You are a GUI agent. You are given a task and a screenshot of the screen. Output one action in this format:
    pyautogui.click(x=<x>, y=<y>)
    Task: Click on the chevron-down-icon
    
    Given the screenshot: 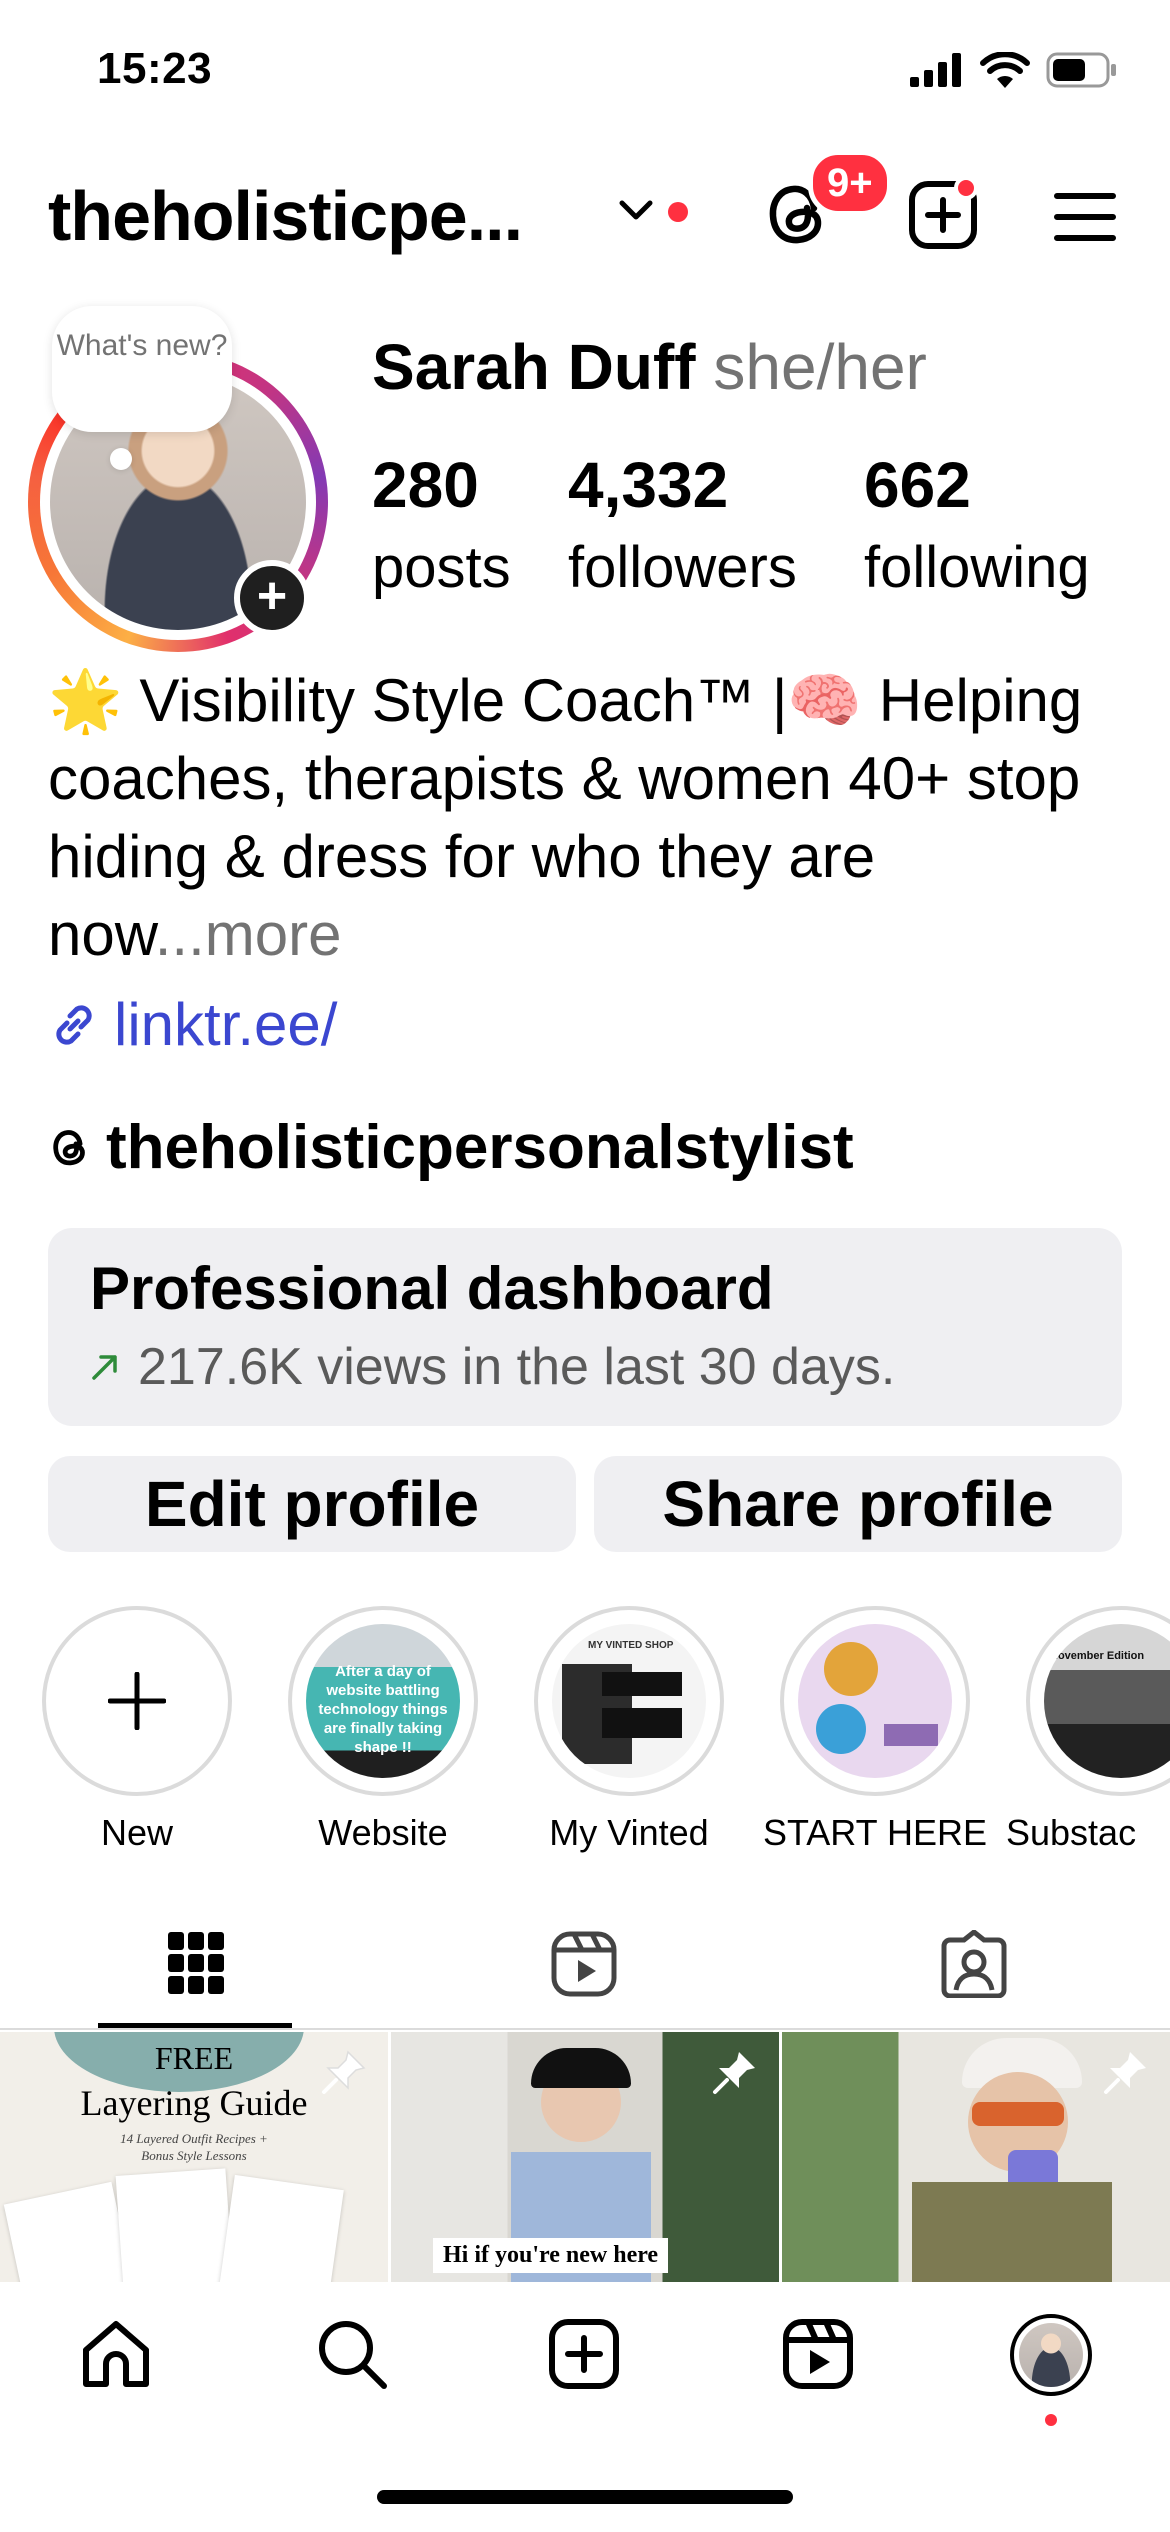 What is the action you would take?
    pyautogui.click(x=636, y=210)
    